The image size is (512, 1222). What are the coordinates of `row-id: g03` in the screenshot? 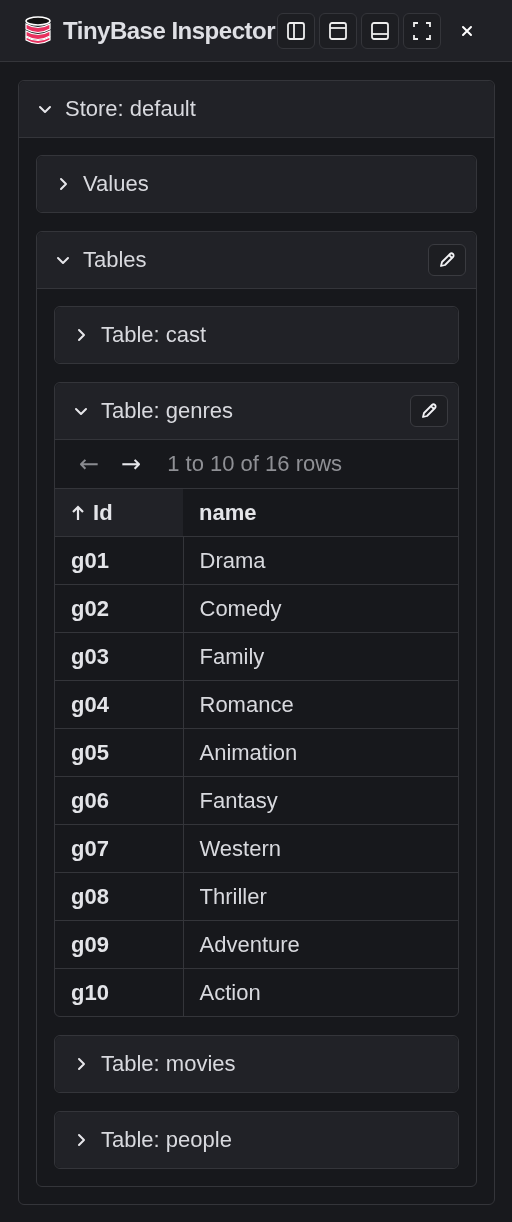 It's located at (90, 656).